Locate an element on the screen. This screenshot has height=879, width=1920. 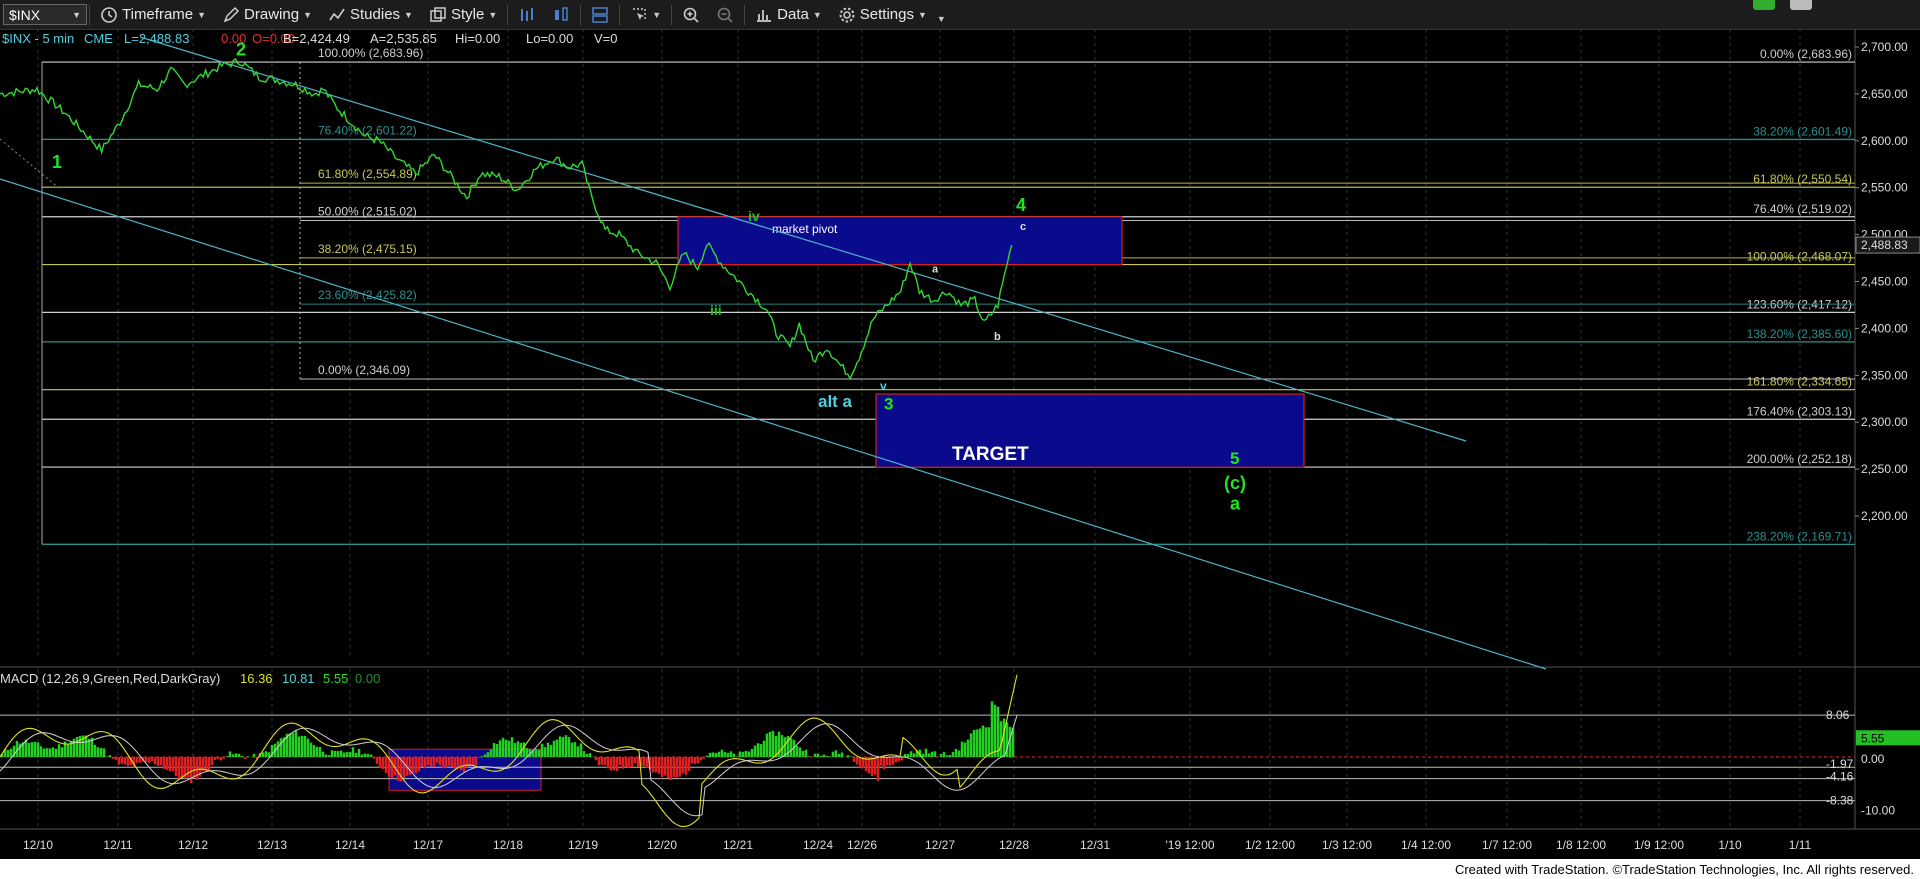
drawing-menu: Drawing ▼ is located at coordinates (267, 14).